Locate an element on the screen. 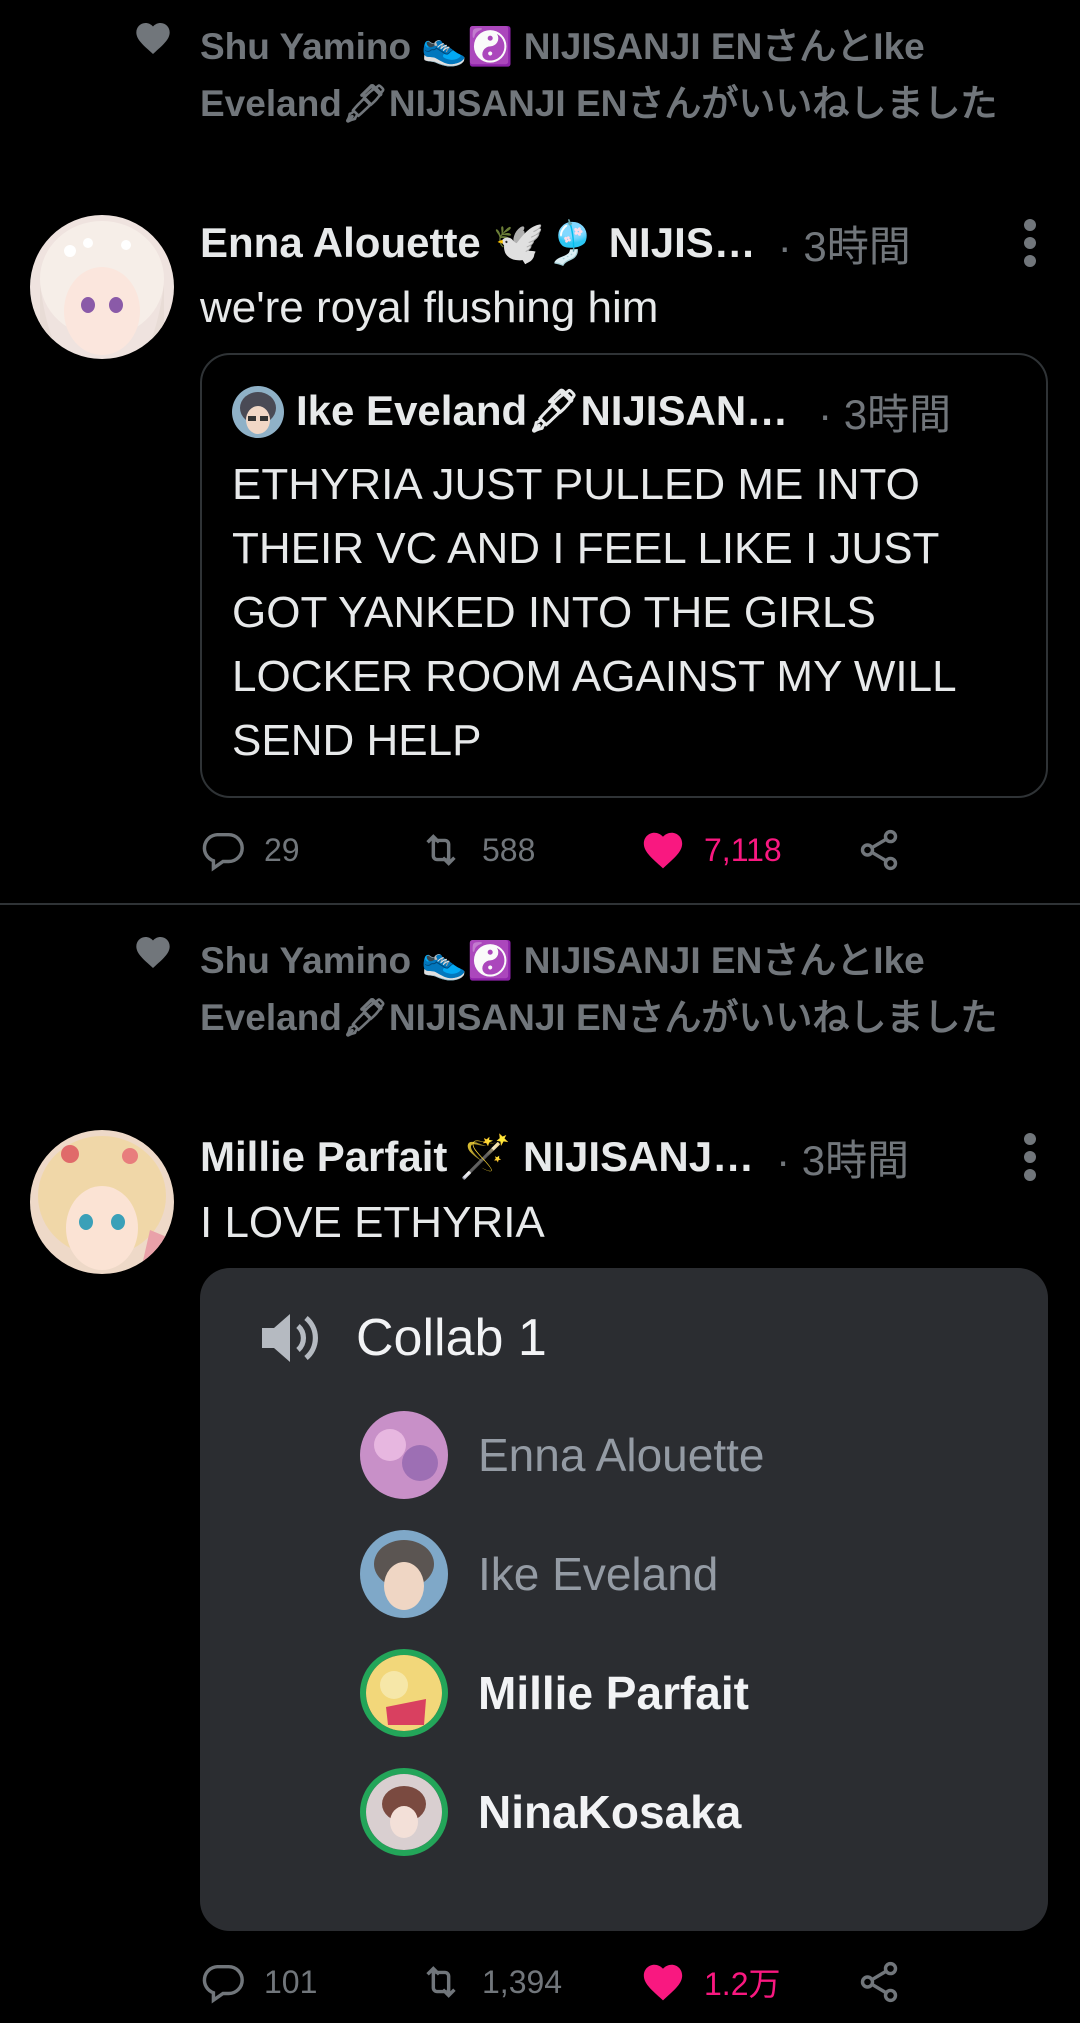 This screenshot has width=1080, height=2023. like-button: 7,118 is located at coordinates (711, 850).